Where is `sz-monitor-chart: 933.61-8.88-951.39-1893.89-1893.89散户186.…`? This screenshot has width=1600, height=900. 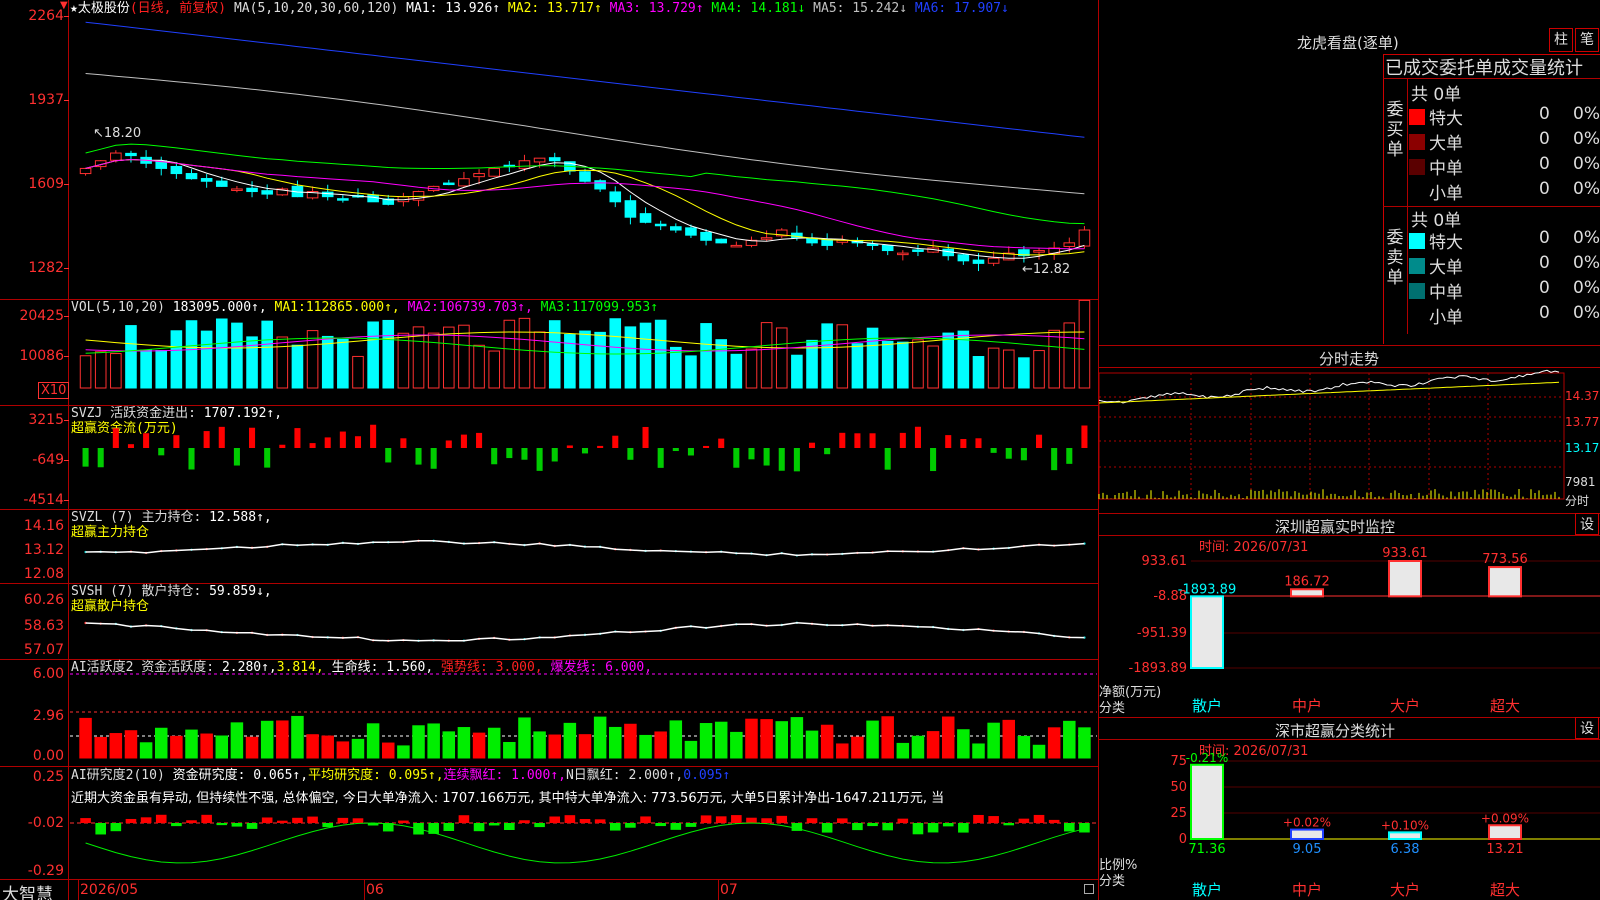 sz-monitor-chart: 933.61-8.88-951.39-1893.89-1893.89散户186.… is located at coordinates (1349, 615).